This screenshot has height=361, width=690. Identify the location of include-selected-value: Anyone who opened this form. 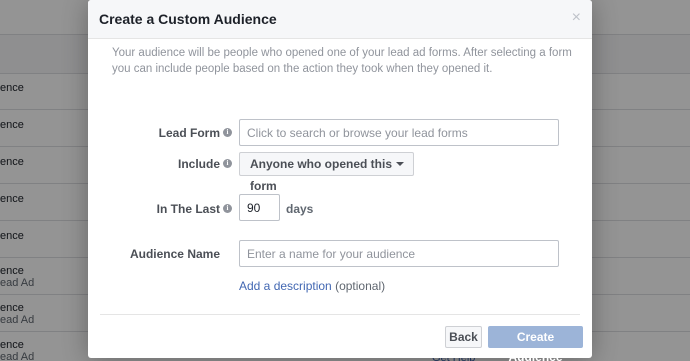
(321, 175).